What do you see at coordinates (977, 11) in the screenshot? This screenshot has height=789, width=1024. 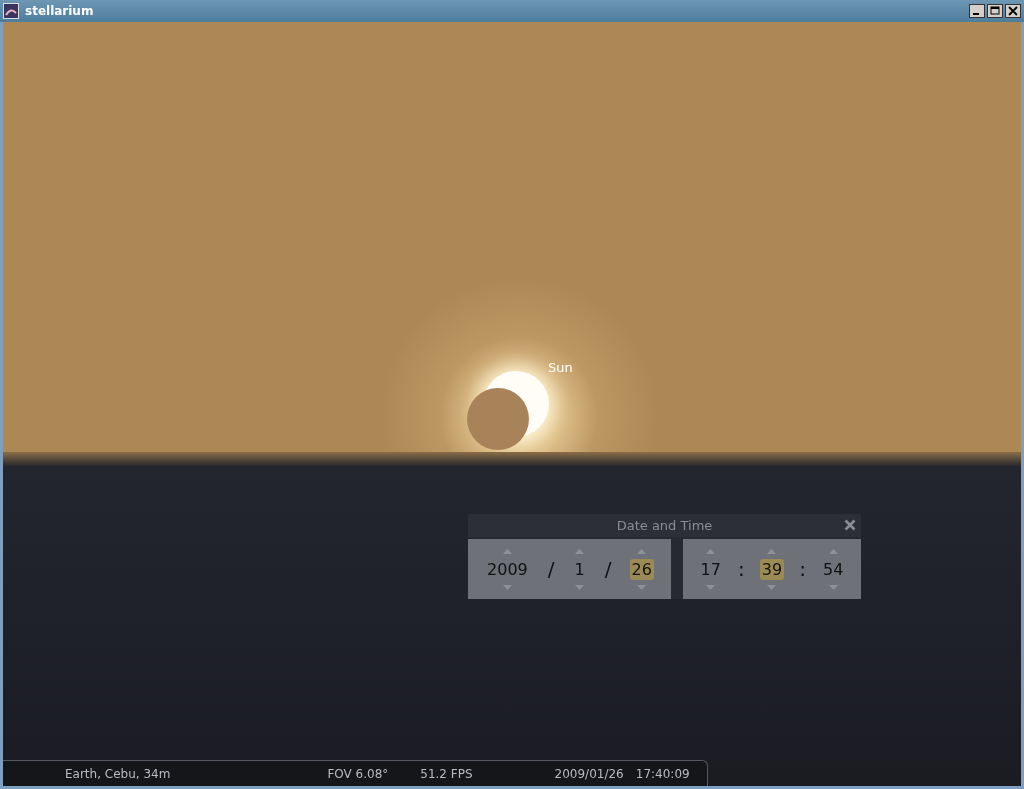 I see `minimize-button` at bounding box center [977, 11].